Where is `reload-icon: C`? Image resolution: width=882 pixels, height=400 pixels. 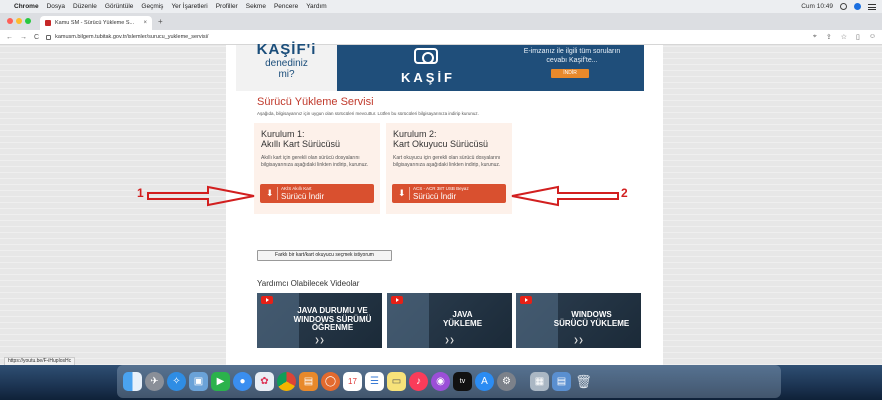 reload-icon: C is located at coordinates (36, 37).